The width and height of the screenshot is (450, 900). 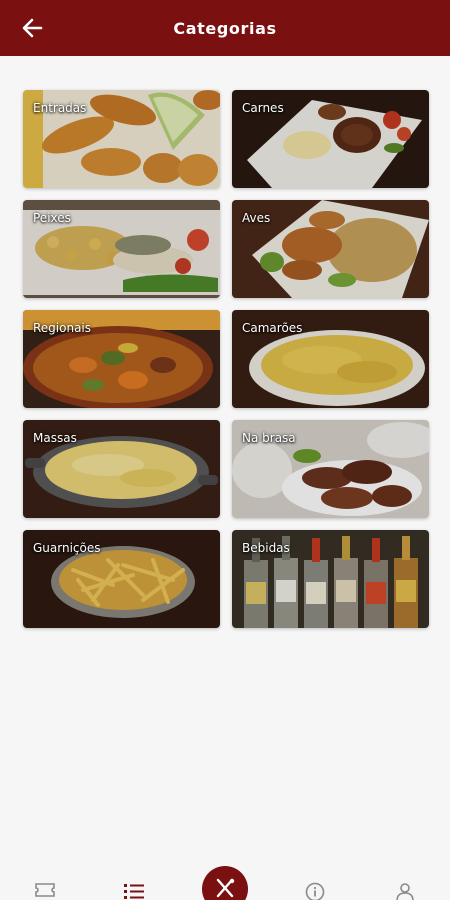 I want to click on back-button, so click(x=32, y=28).